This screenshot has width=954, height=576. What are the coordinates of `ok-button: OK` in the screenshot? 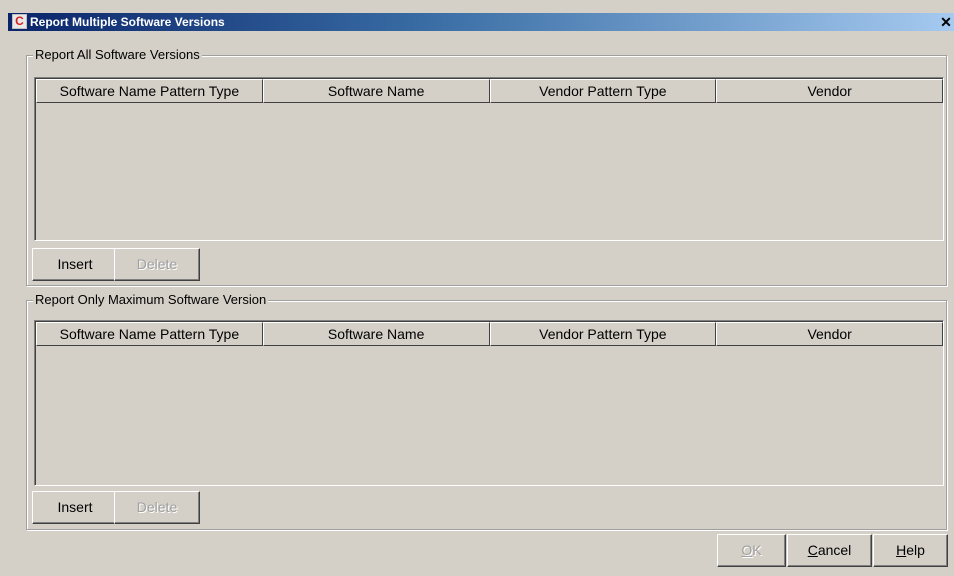 It's located at (751, 550).